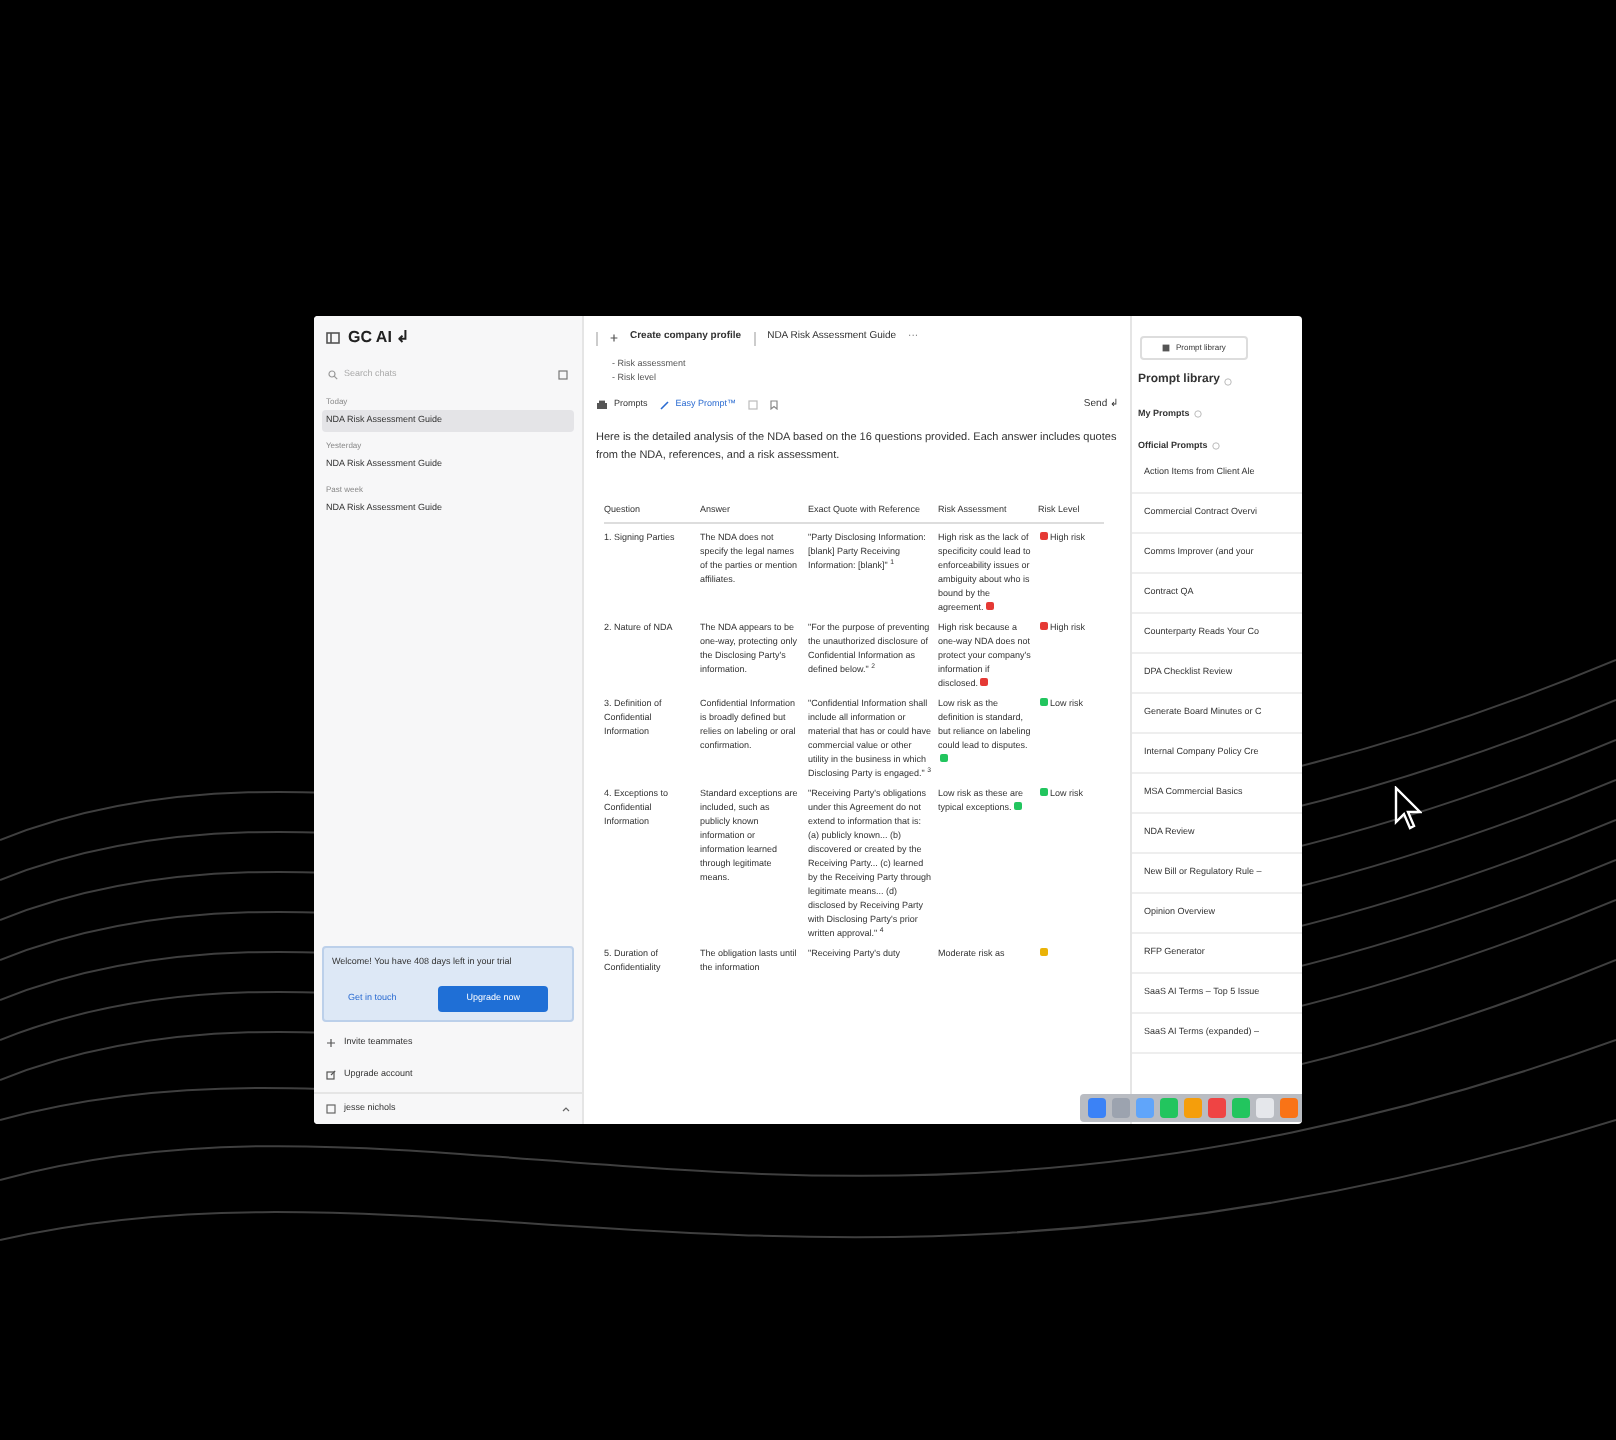  Describe the element at coordinates (379, 338) in the screenshot. I see `app-logo: GC AI ↲` at that location.